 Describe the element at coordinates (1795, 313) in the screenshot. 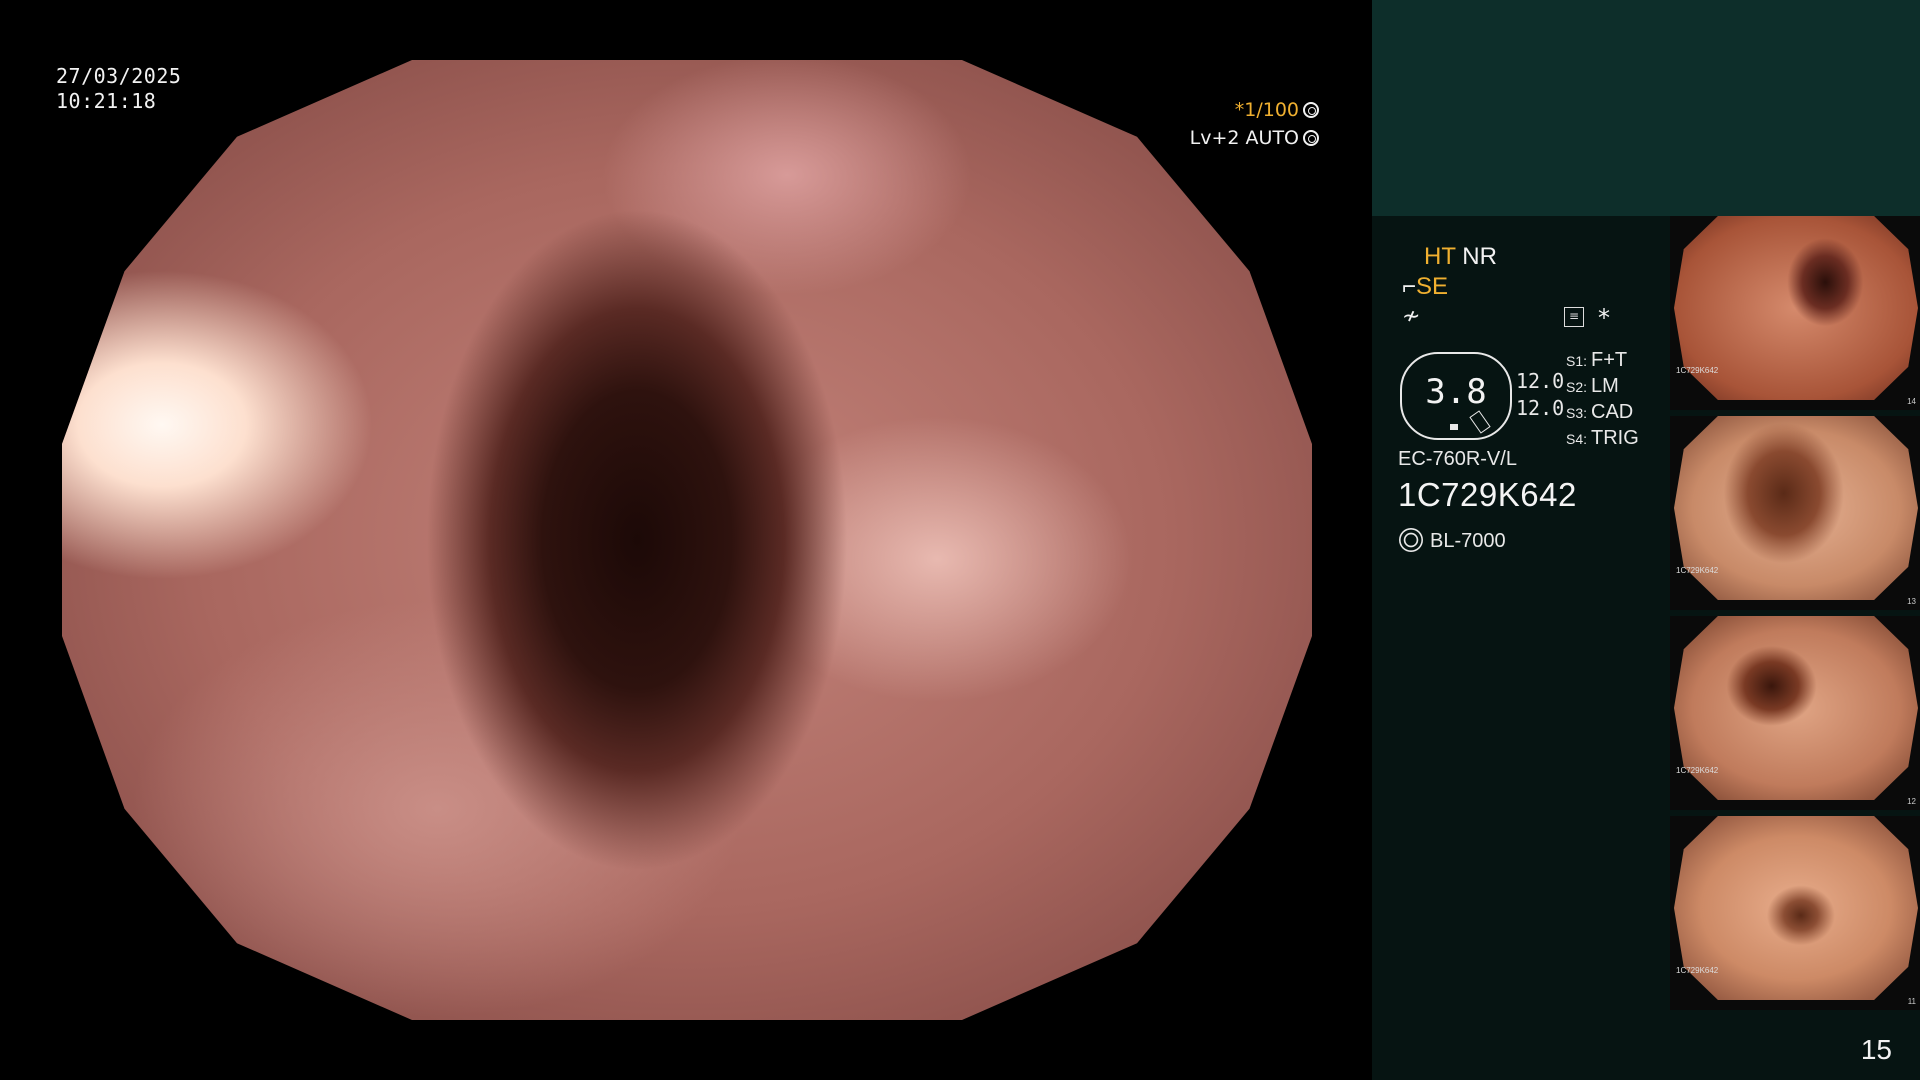

I see `capture-thumbnail: 1C729K642 14` at that location.